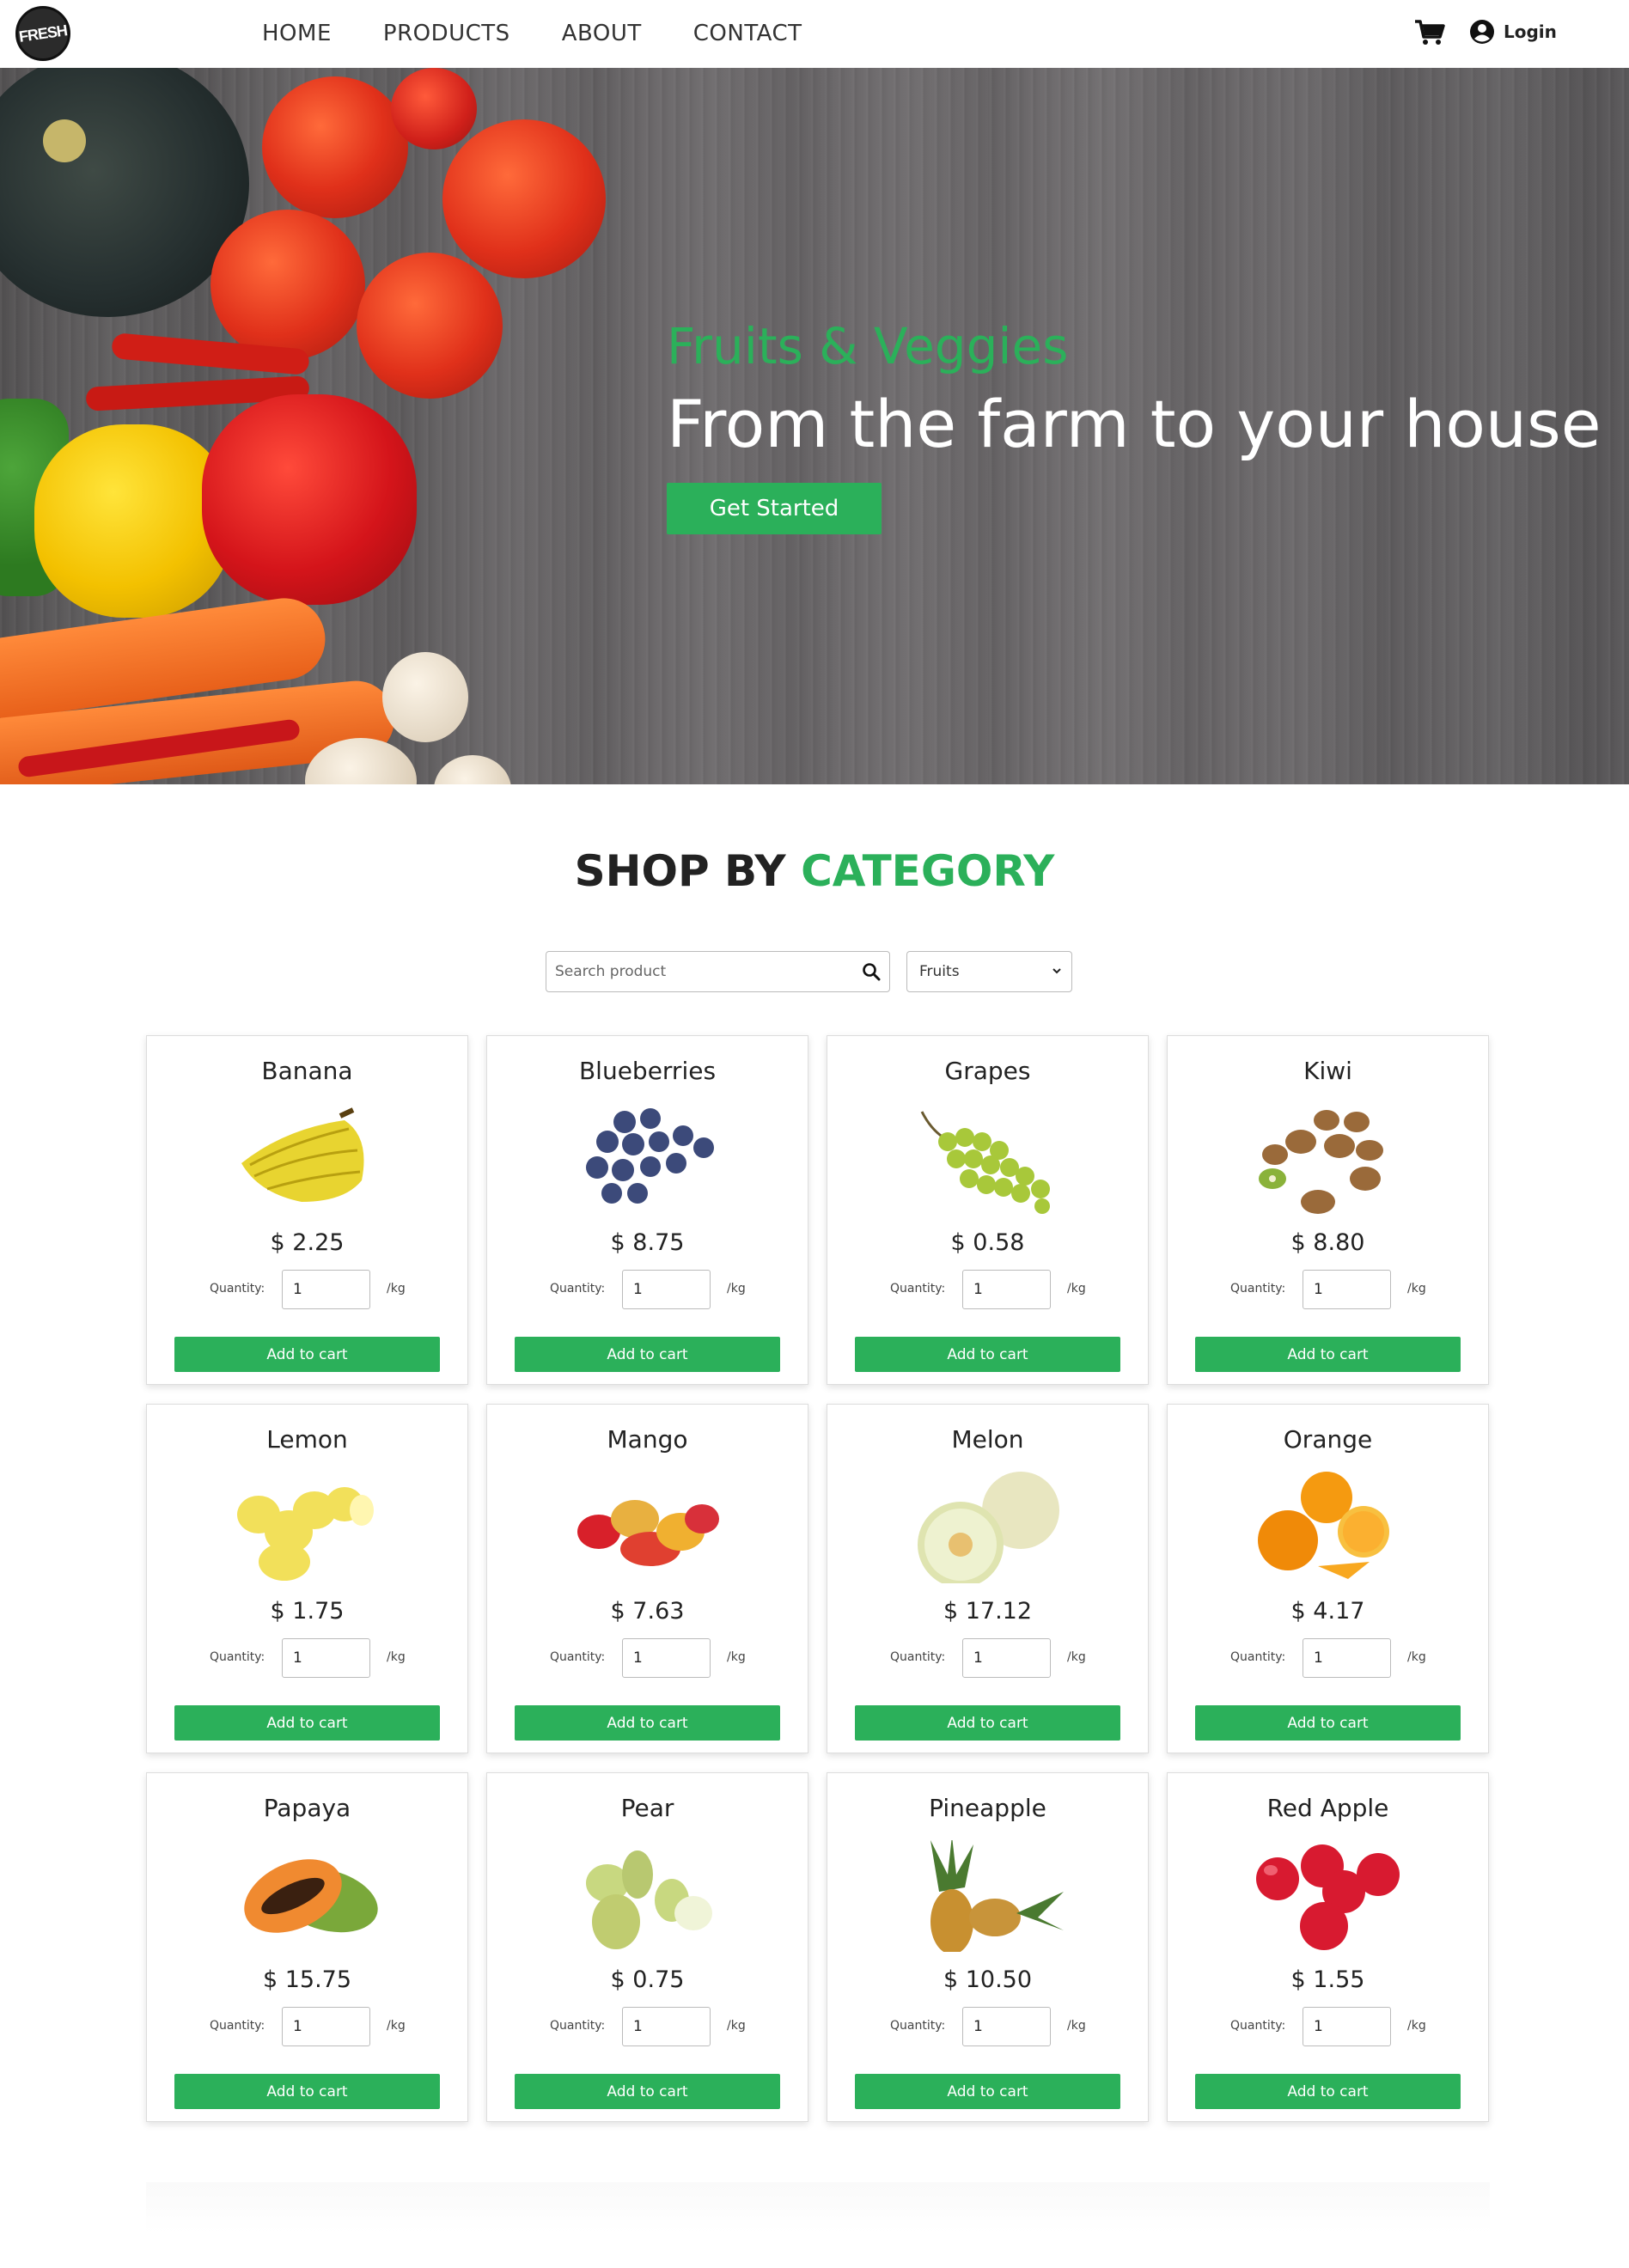  I want to click on product-name: Kiwi, so click(1327, 1071).